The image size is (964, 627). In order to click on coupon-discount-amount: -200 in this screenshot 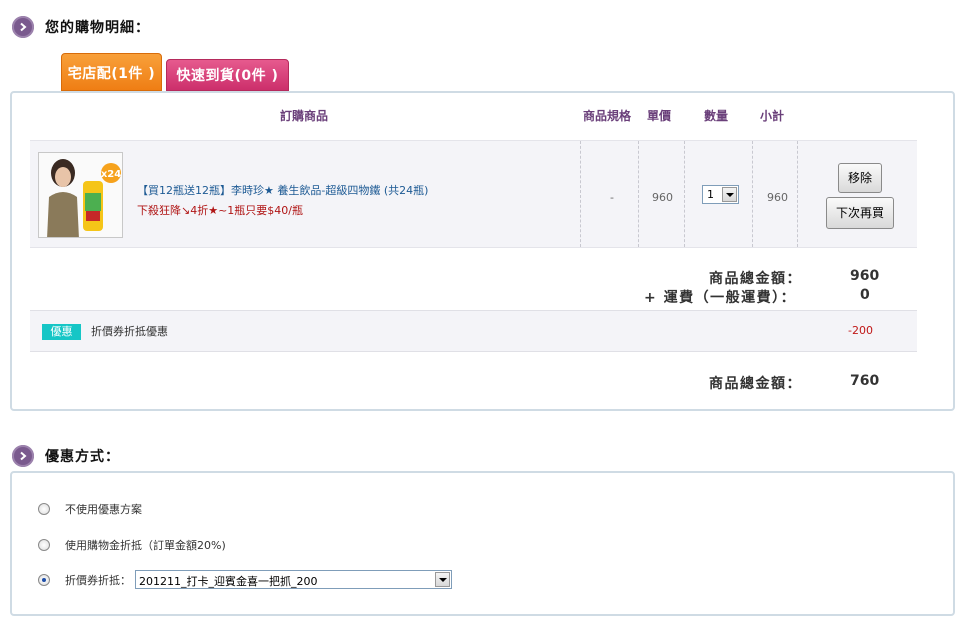, I will do `click(860, 330)`.